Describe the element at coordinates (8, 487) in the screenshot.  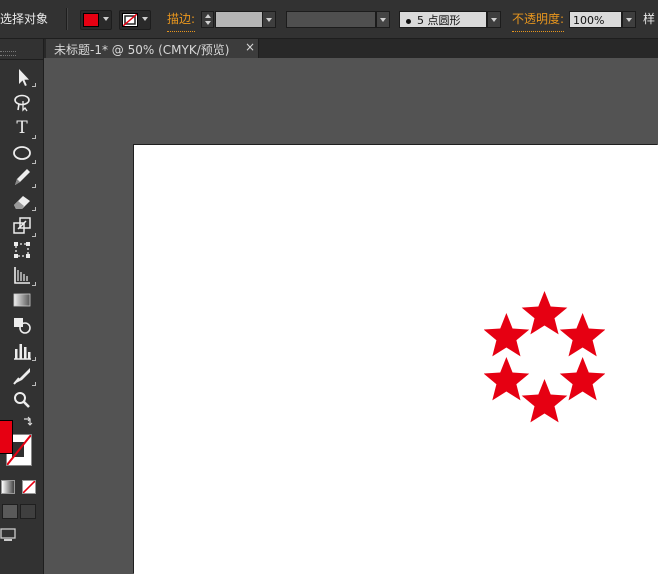
I see `gradient-mode-icon` at that location.